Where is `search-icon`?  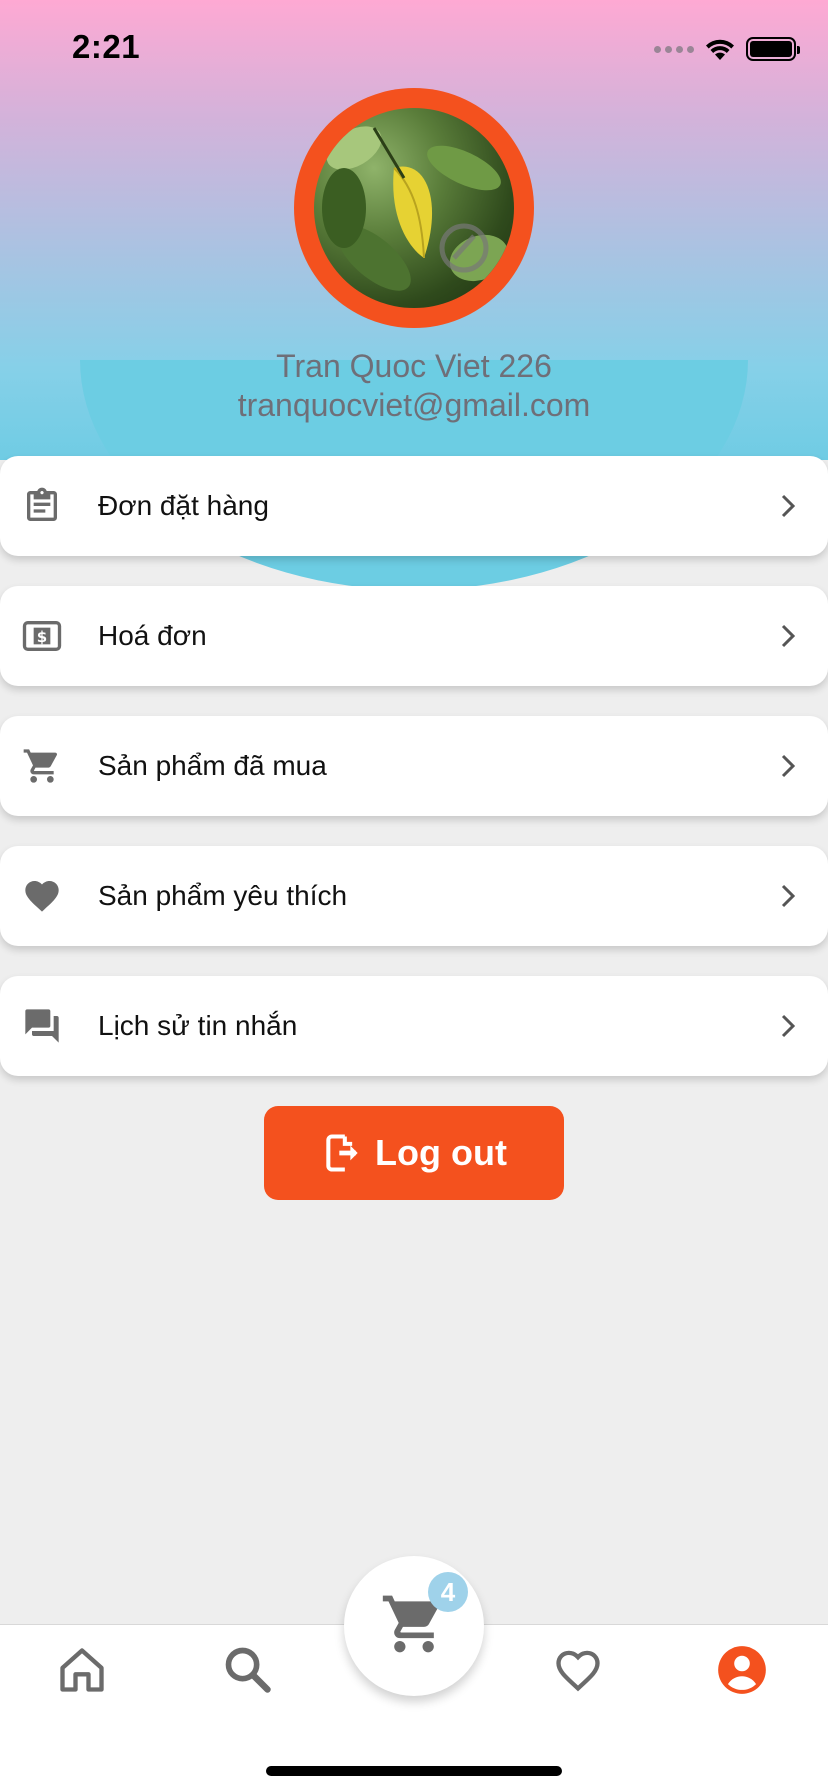 search-icon is located at coordinates (248, 1670).